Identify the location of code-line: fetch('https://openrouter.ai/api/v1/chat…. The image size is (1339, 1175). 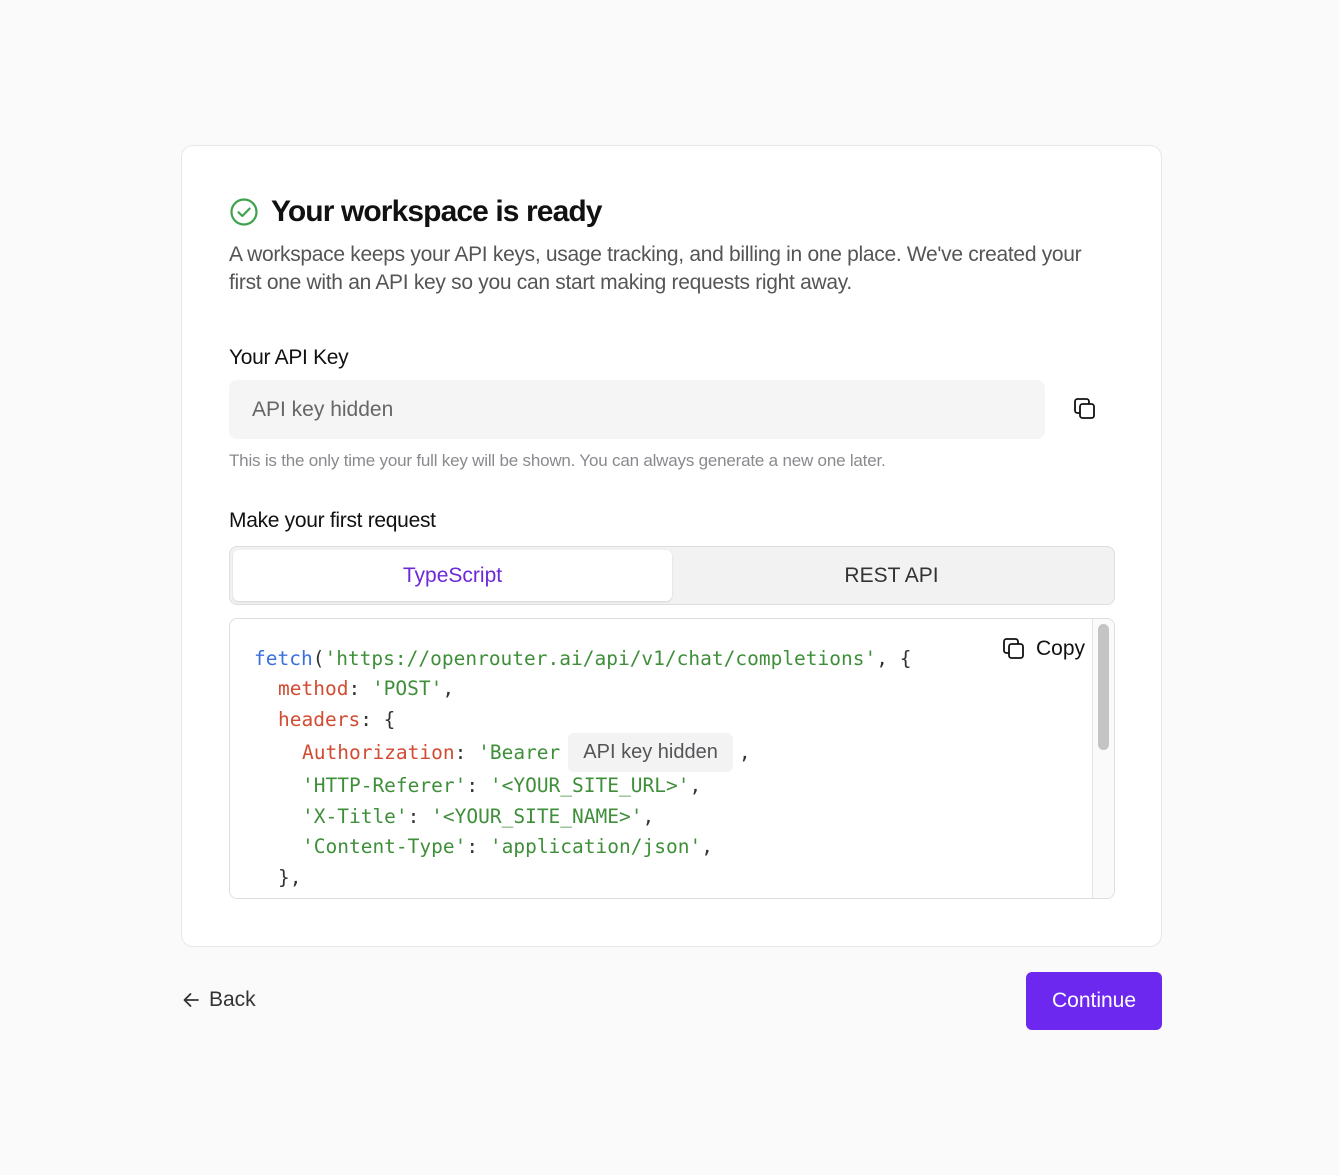
(582, 658).